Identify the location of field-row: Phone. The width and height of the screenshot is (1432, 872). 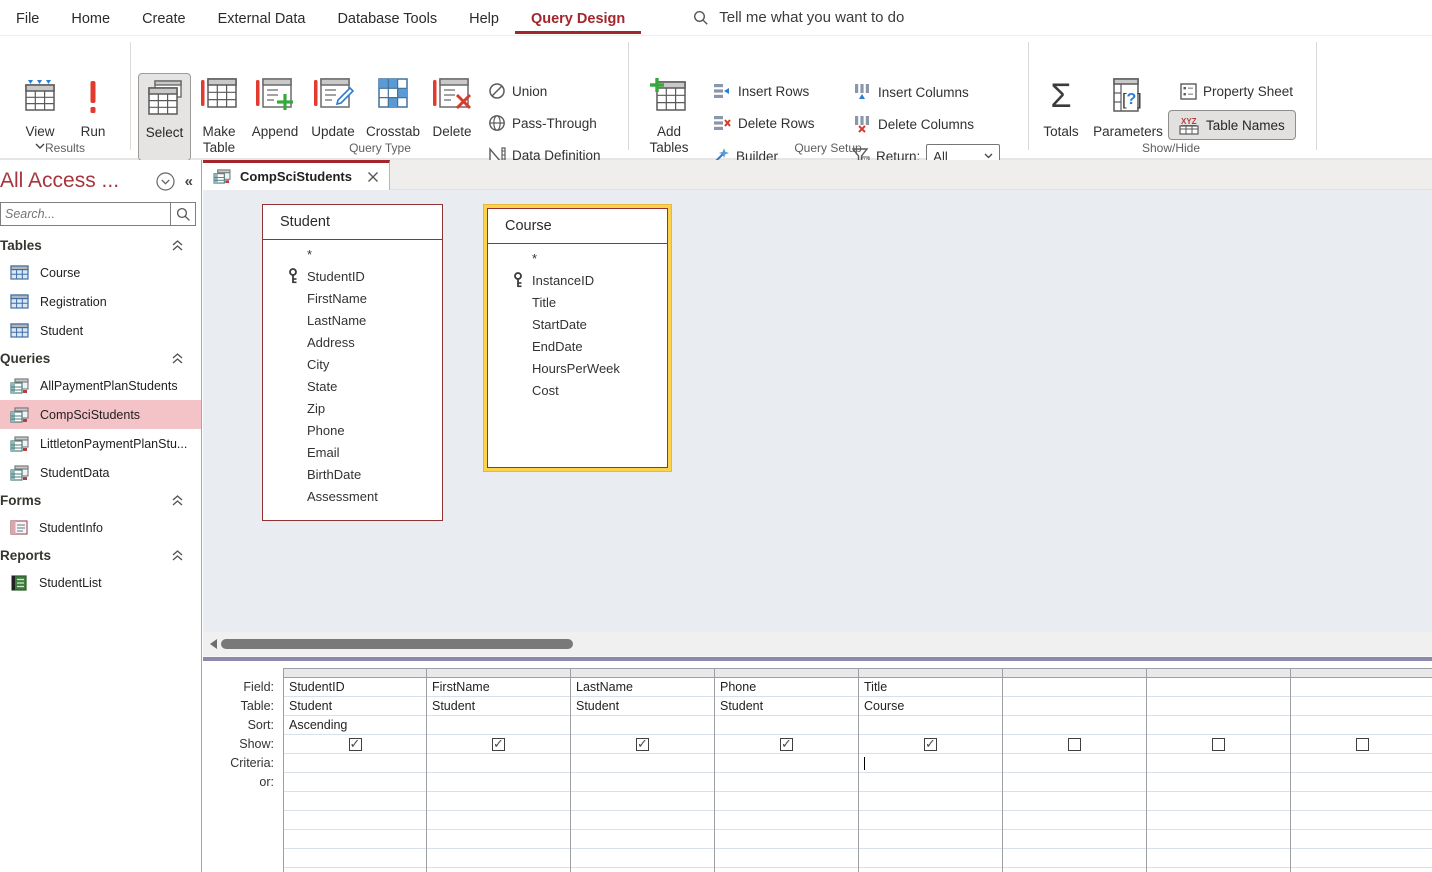
(352, 430).